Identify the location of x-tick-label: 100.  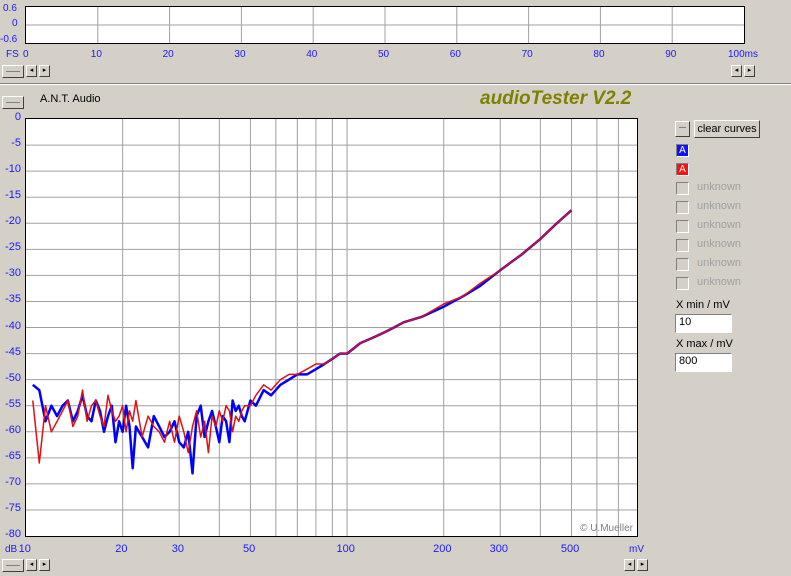
(345, 549).